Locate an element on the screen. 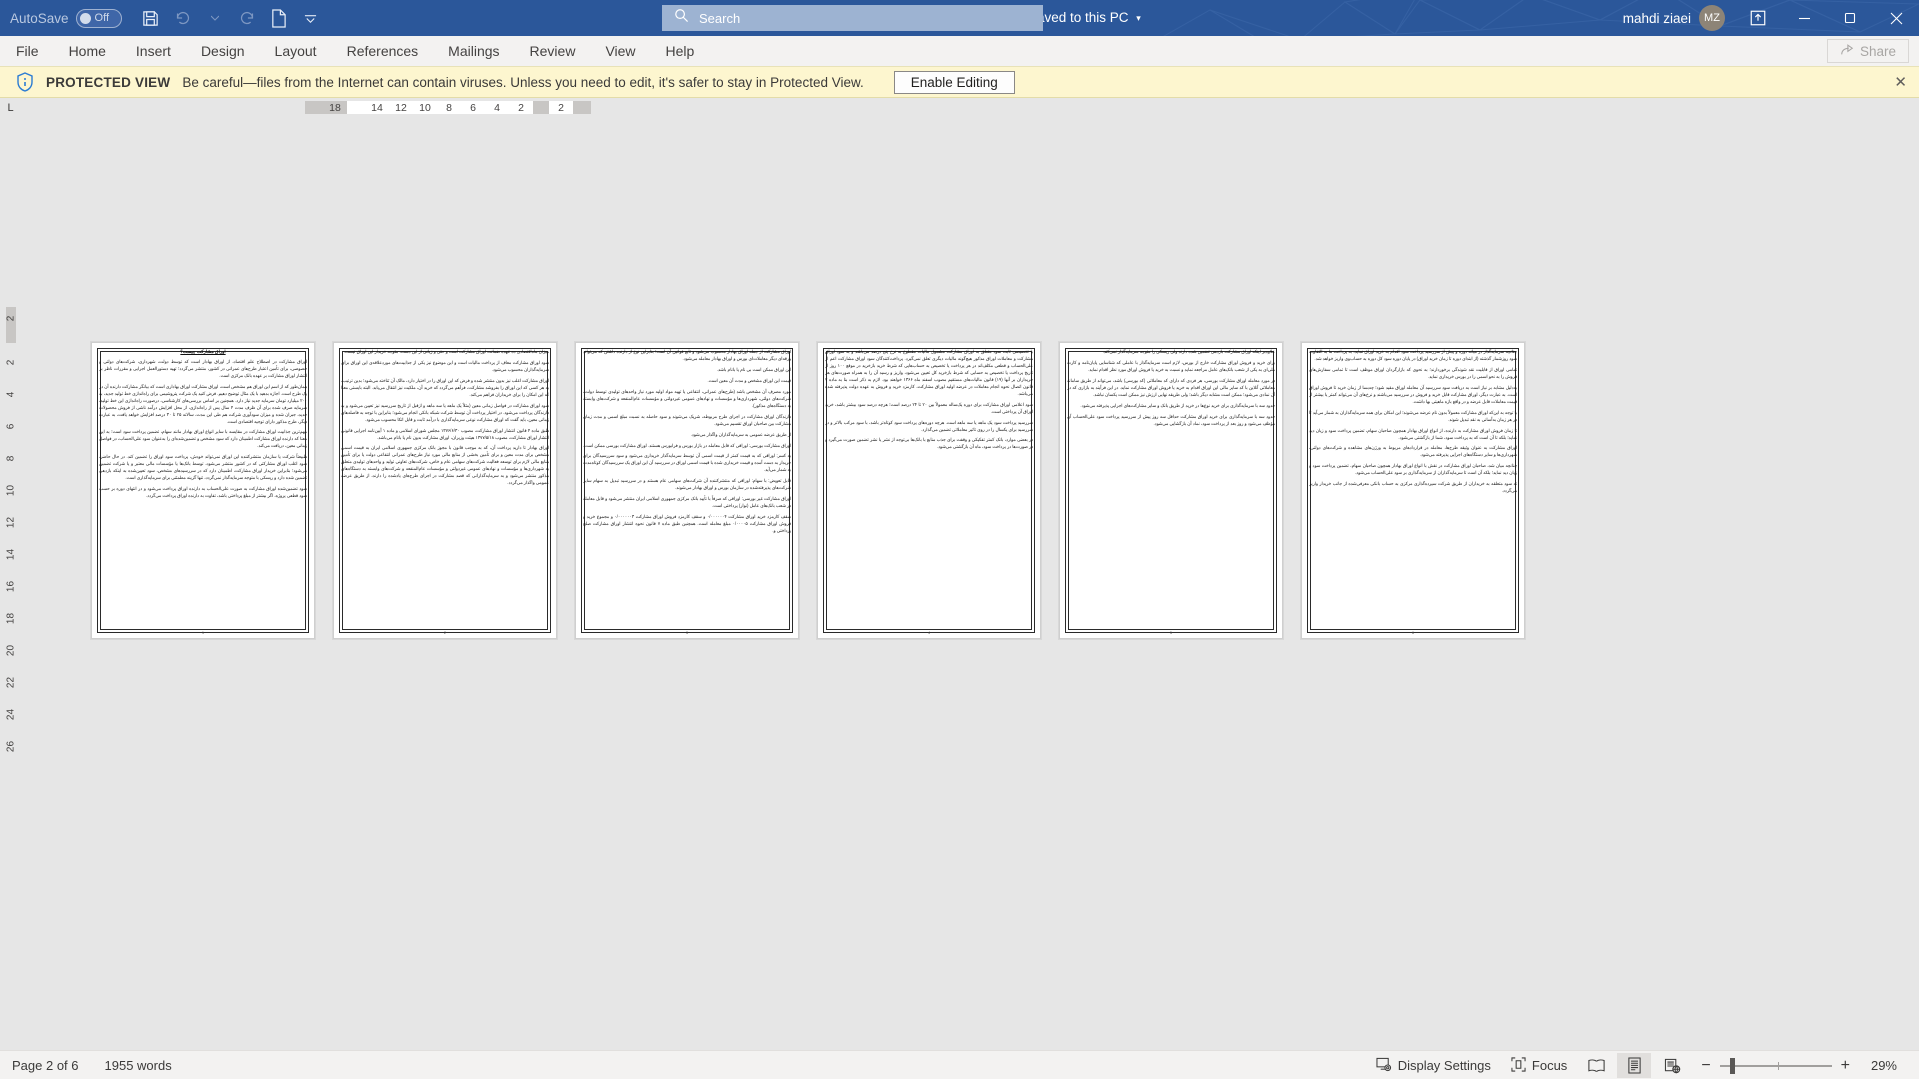  page-number: 2 is located at coordinates (445, 633).